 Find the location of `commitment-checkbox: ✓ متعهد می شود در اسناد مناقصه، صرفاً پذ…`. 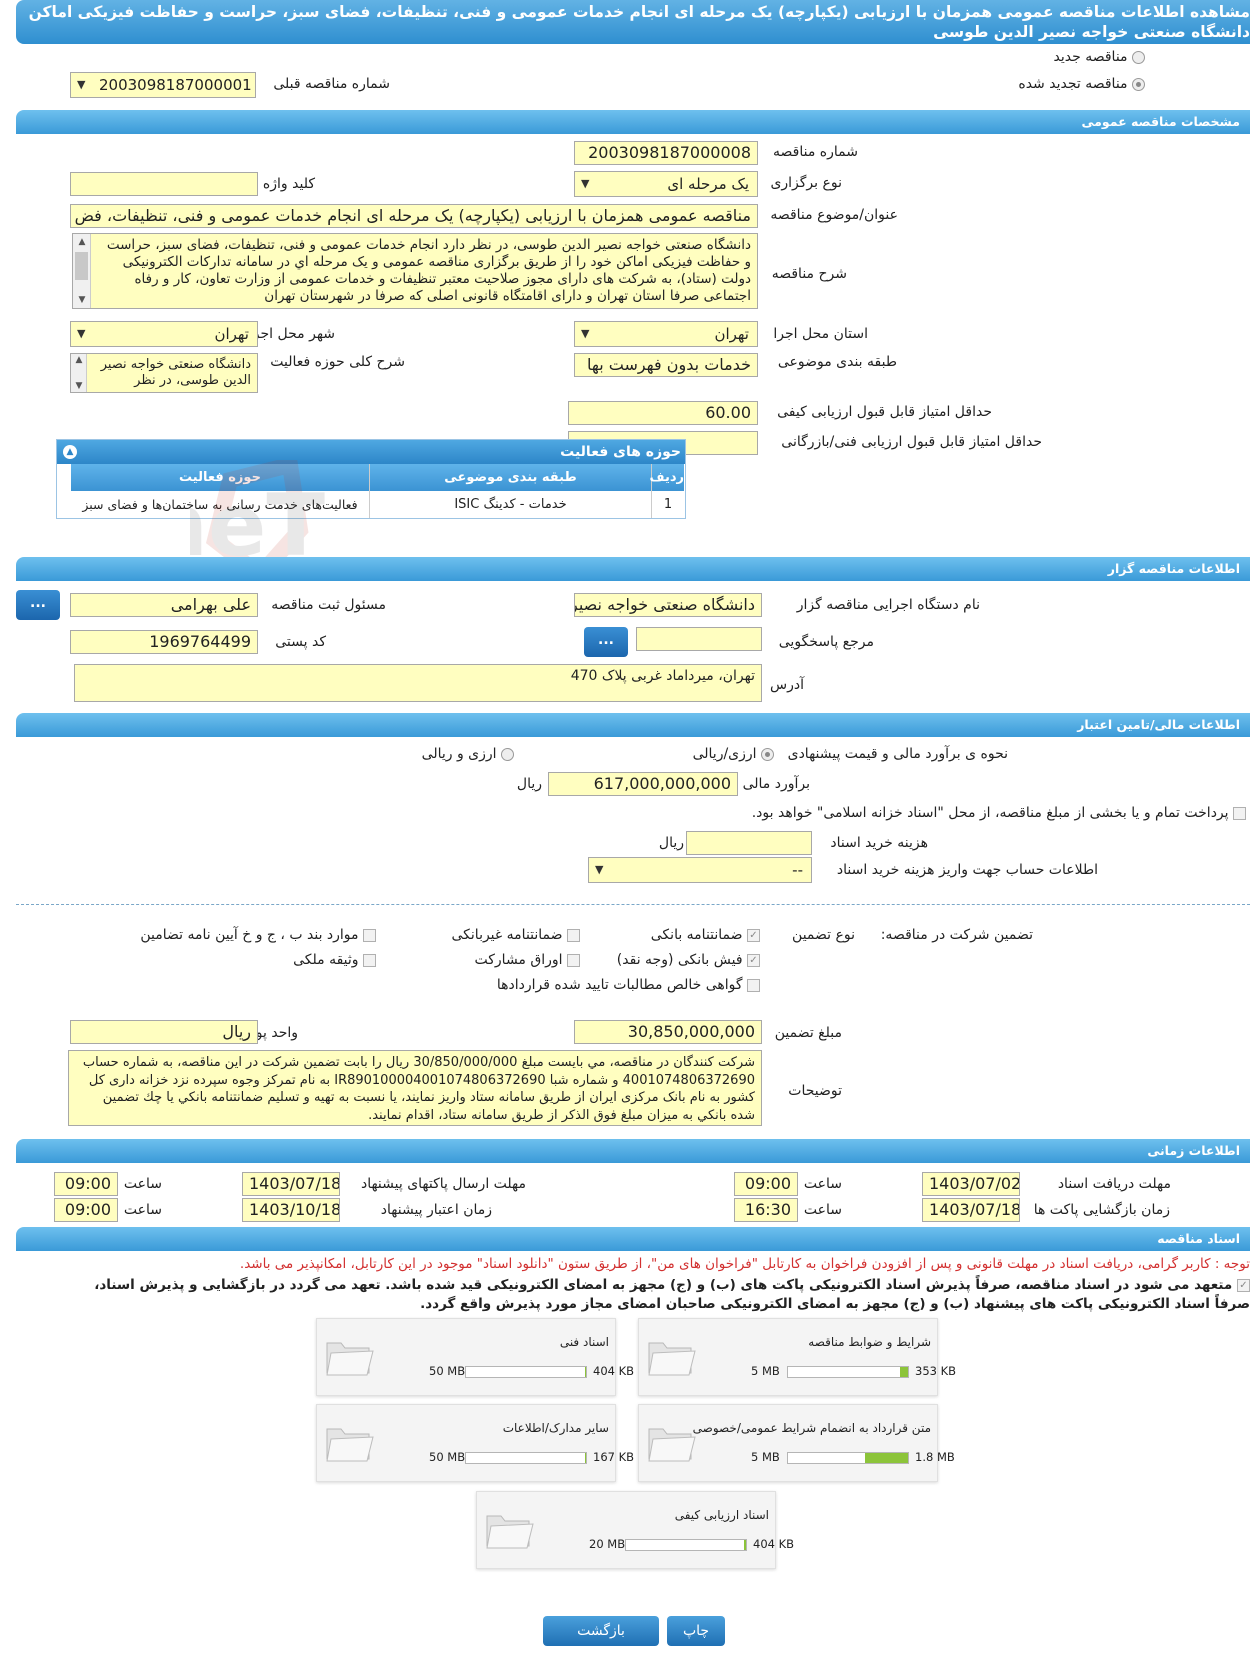

commitment-checkbox: ✓ متعهد می شود در اسناد مناقصه، صرفاً پذ… is located at coordinates (672, 1285).